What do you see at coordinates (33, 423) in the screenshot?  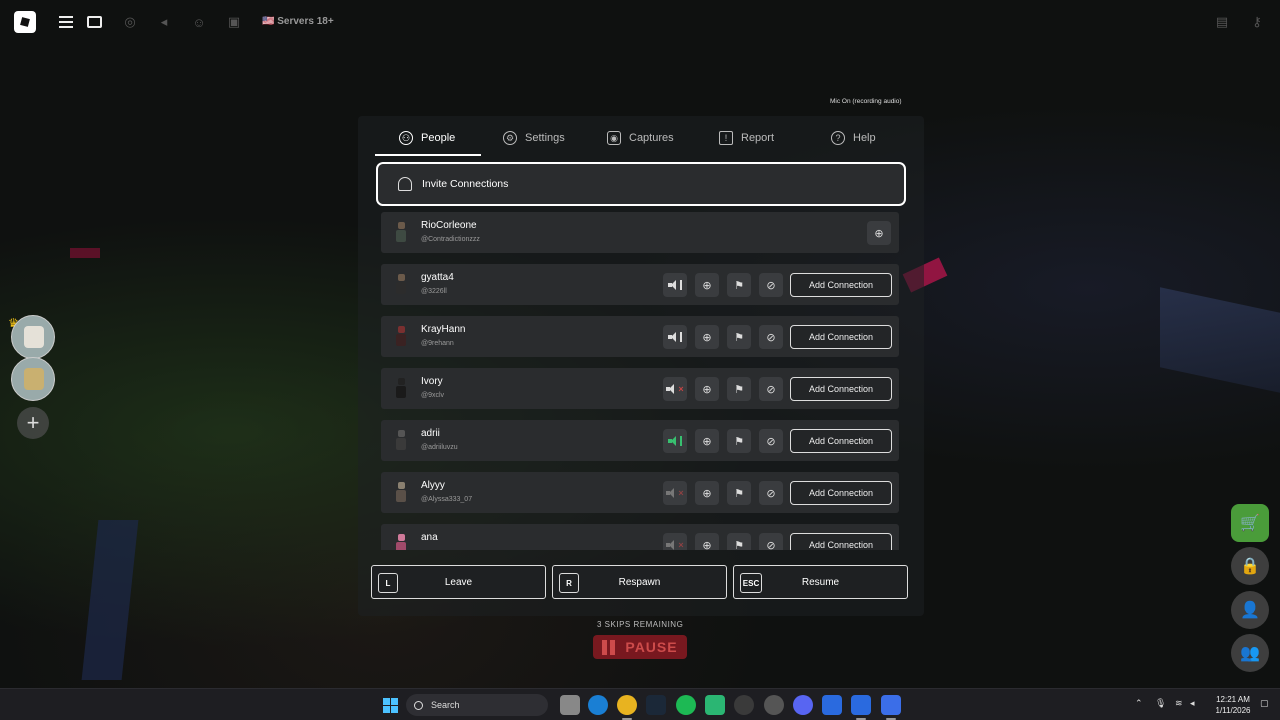 I see `add-friend-button: +` at bounding box center [33, 423].